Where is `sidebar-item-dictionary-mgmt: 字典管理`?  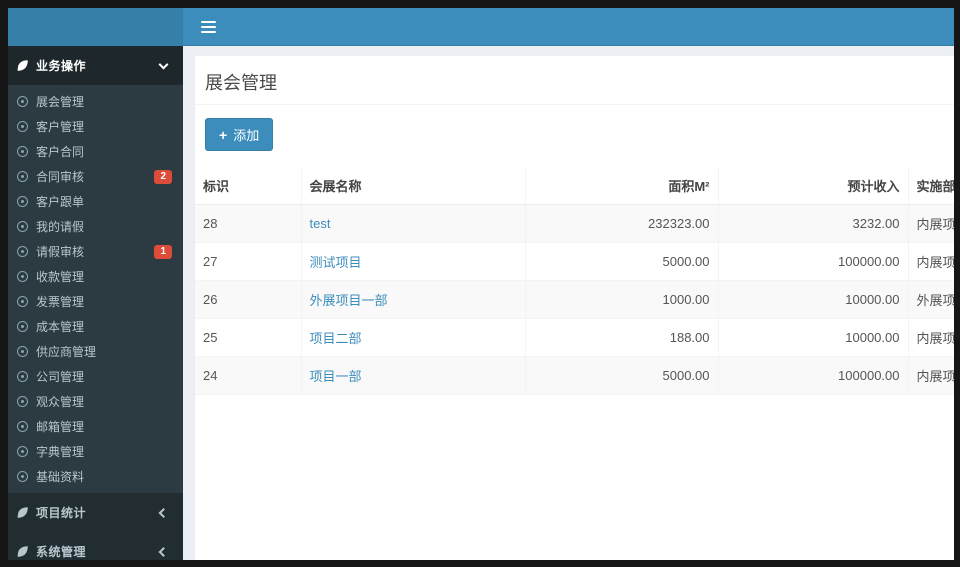
sidebar-item-dictionary-mgmt: 字典管理 is located at coordinates (95, 451).